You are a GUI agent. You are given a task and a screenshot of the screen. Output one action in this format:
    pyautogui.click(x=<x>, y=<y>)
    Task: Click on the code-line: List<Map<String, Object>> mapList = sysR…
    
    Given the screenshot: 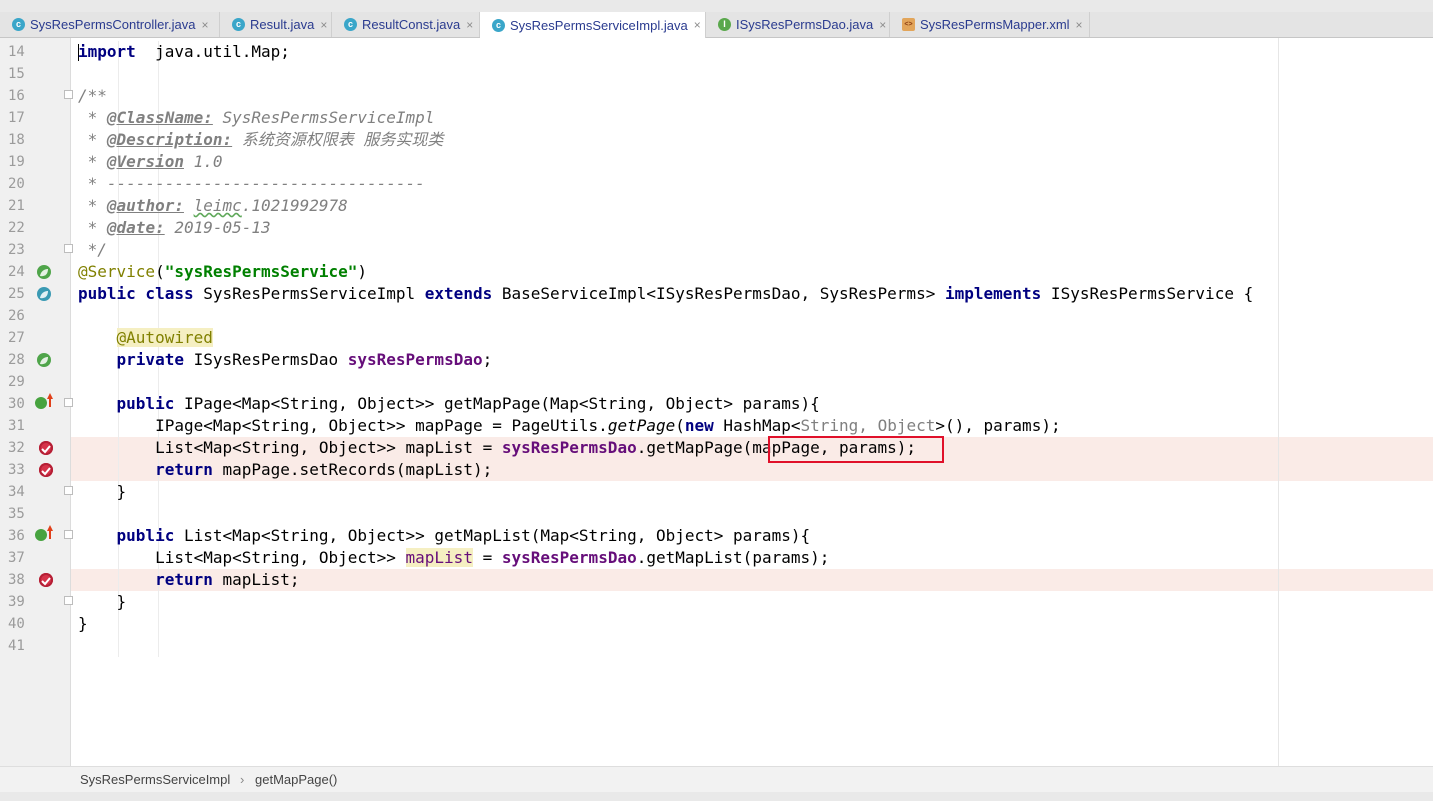 What is the action you would take?
    pyautogui.click(x=752, y=448)
    